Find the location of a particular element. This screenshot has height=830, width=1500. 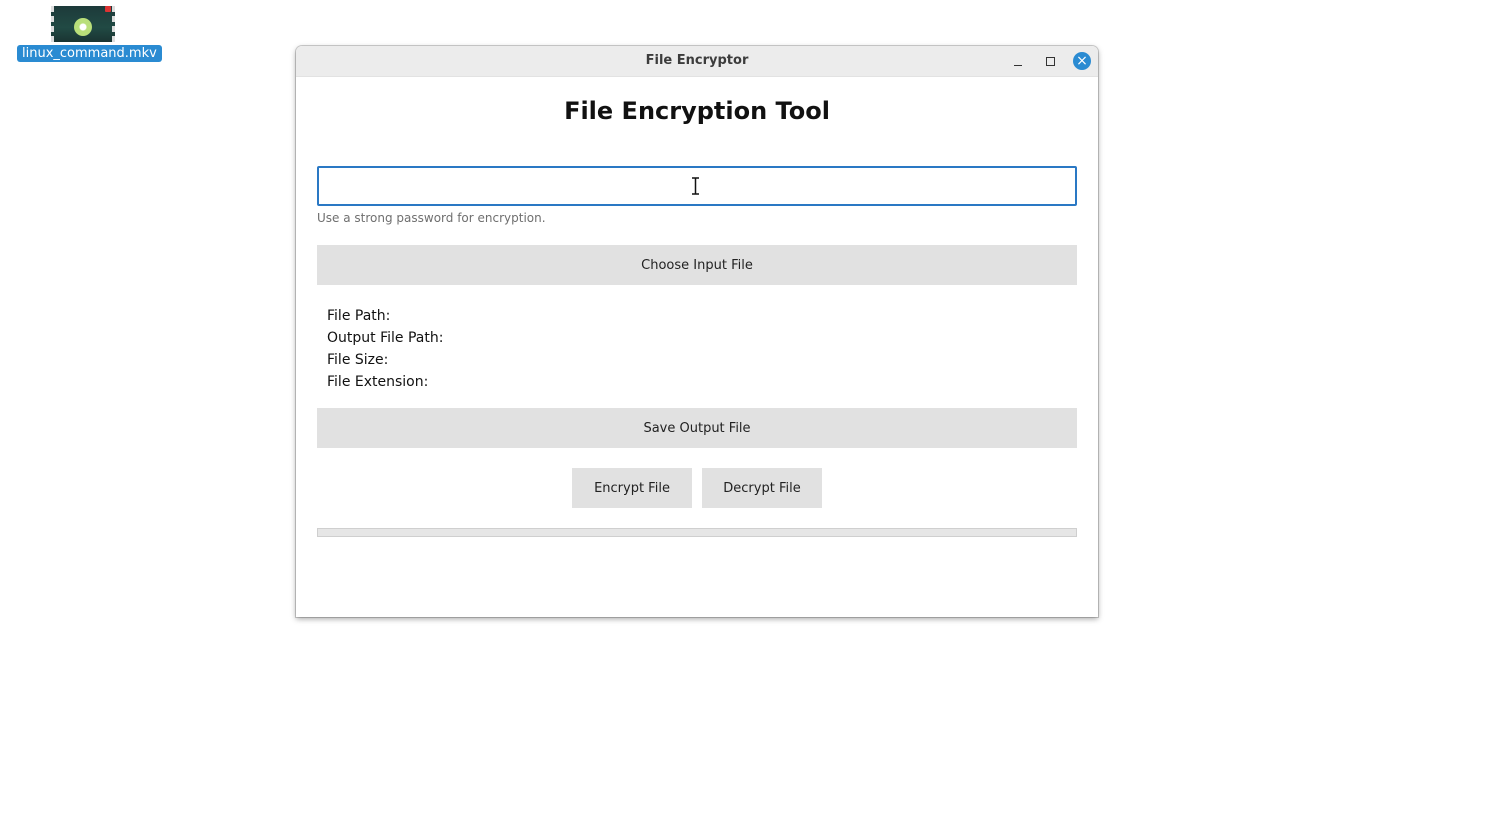

desktop-file-label: linux_command.mkv is located at coordinates (89, 53).